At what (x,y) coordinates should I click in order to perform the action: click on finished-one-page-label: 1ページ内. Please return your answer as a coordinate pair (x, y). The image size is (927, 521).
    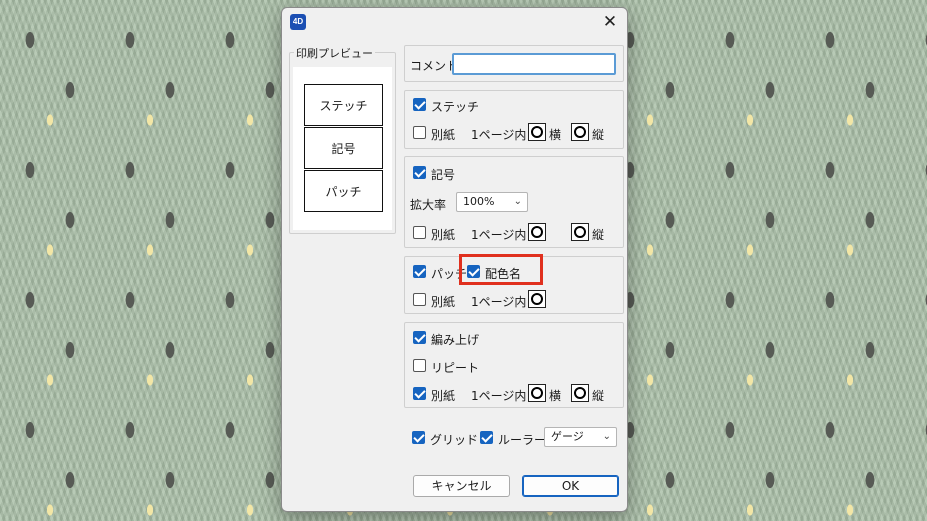
    Looking at the image, I should click on (499, 396).